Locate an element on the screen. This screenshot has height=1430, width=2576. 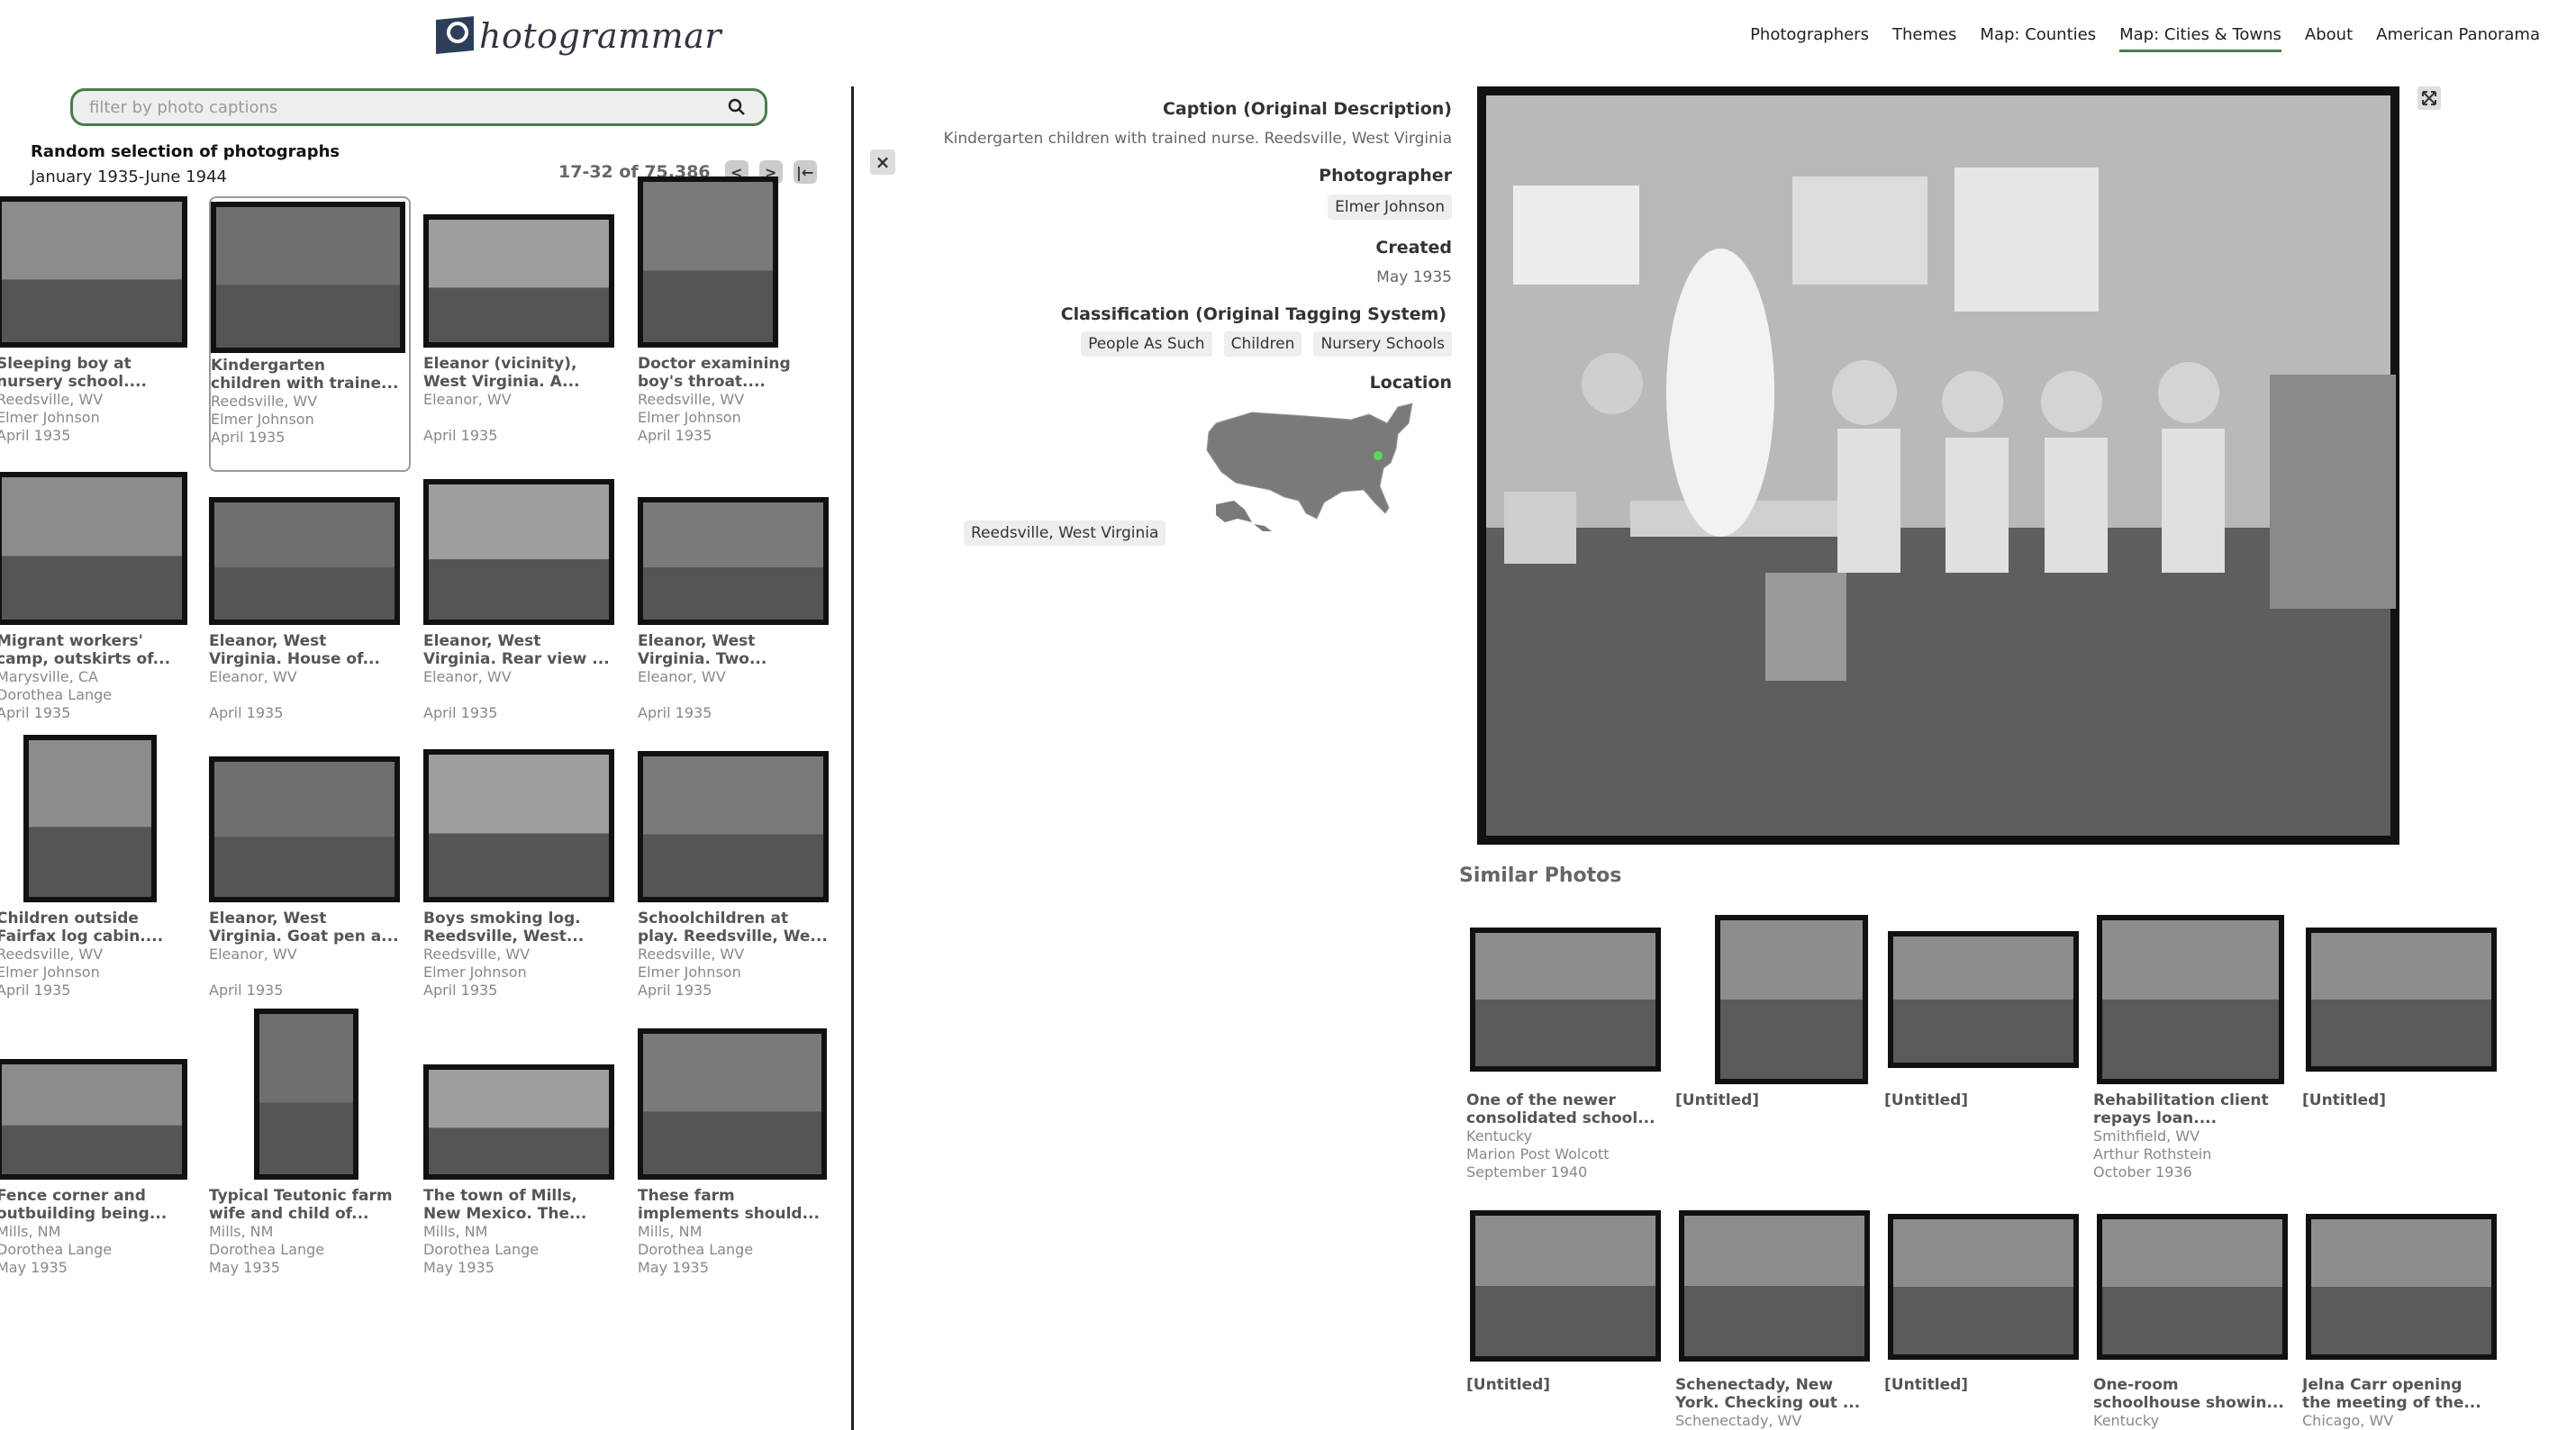
first-page-button: |← is located at coordinates (805, 172).